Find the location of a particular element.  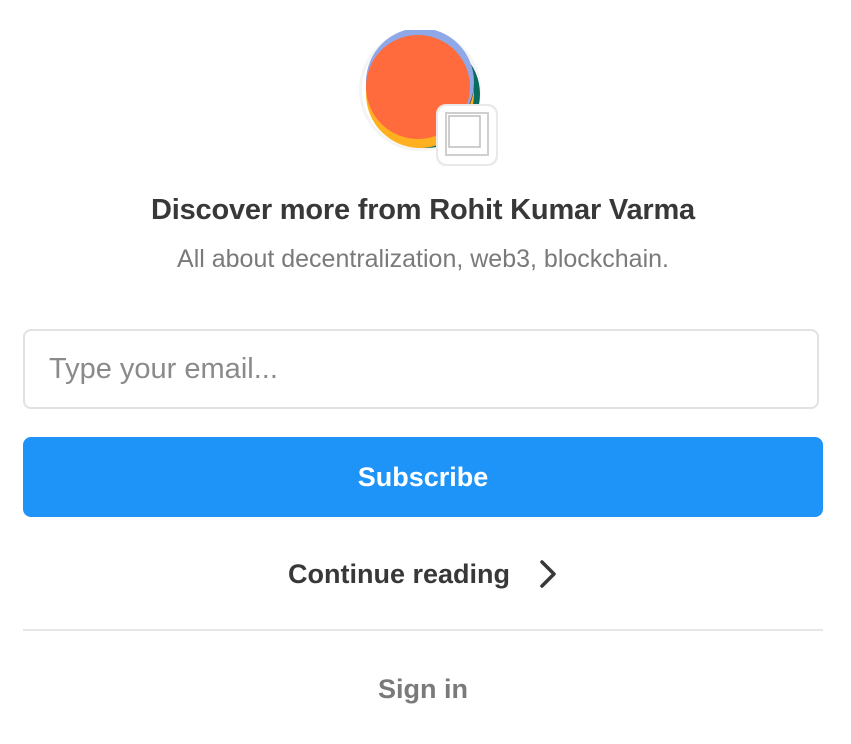

page-title: Discover more from Rohit Kumar Varma is located at coordinates (423, 210).